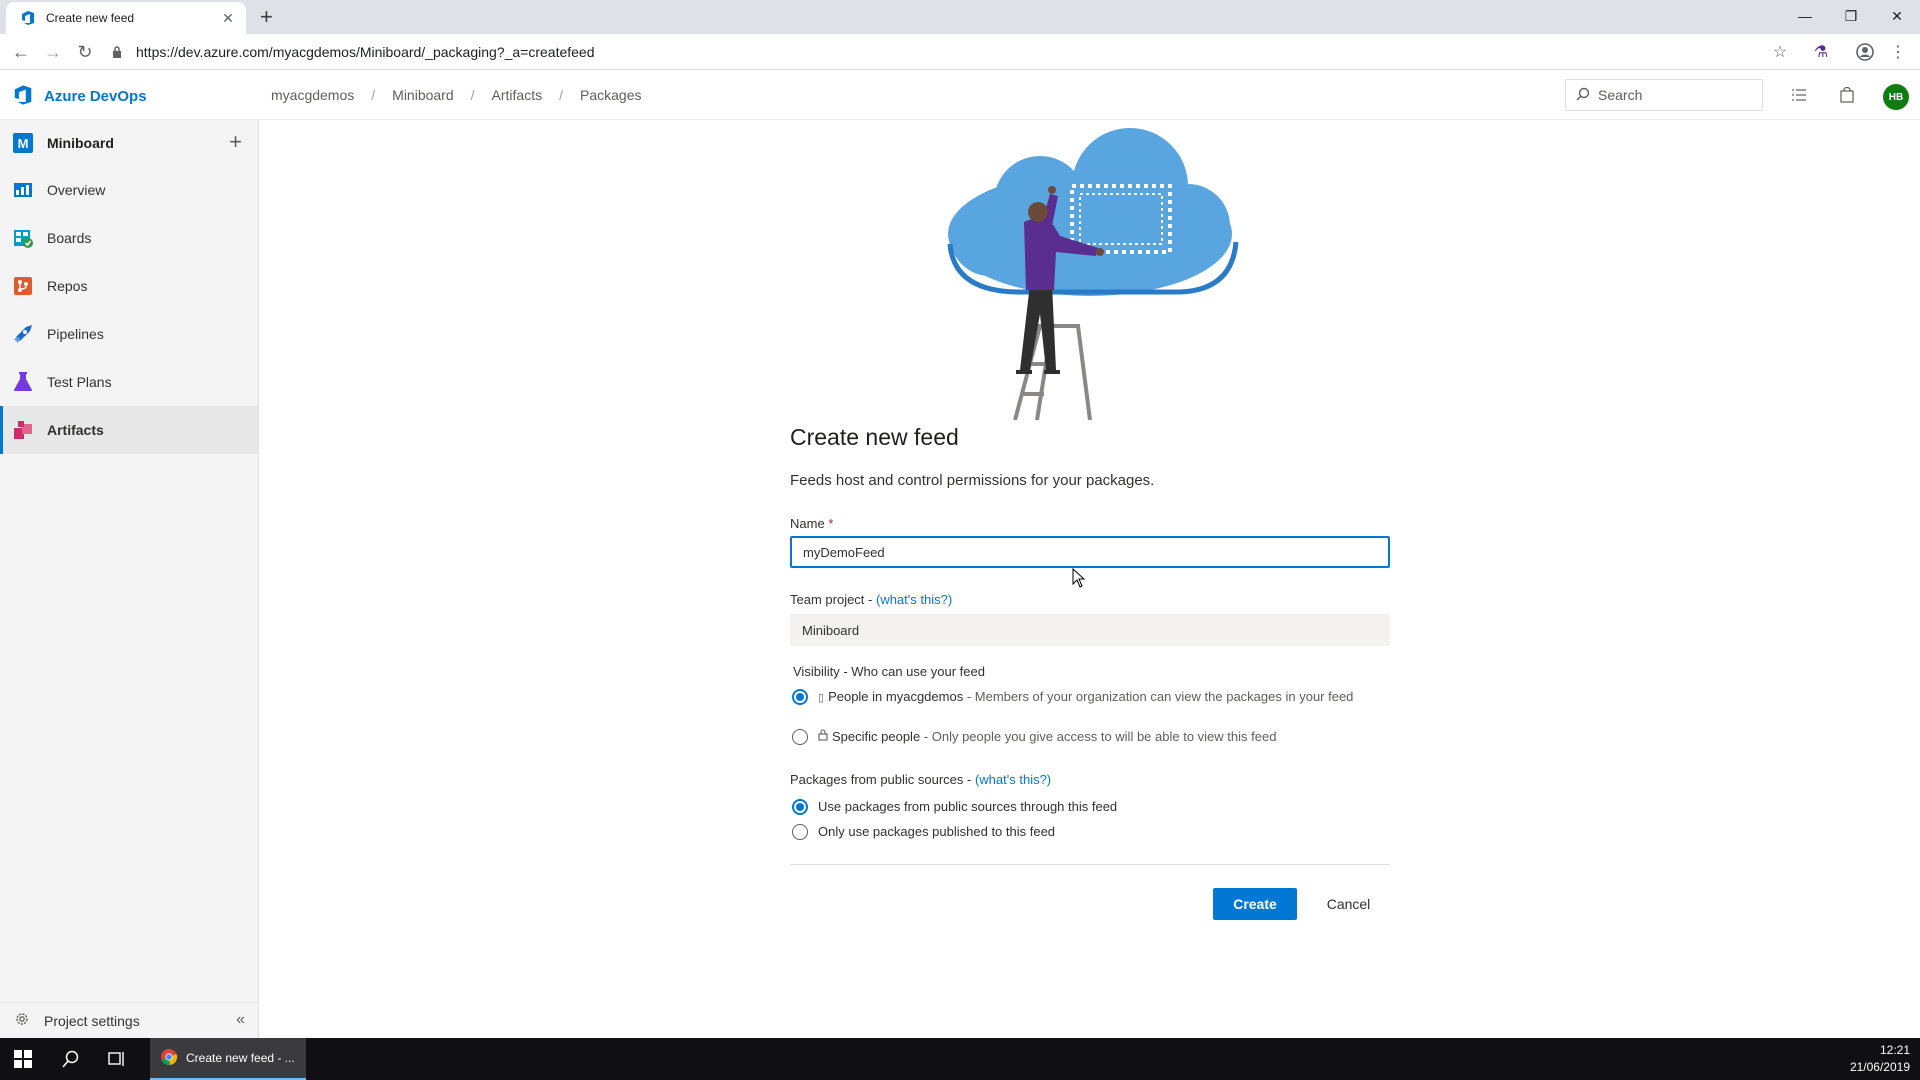  Describe the element at coordinates (874, 437) in the screenshot. I see `page-title: Create new feed` at that location.